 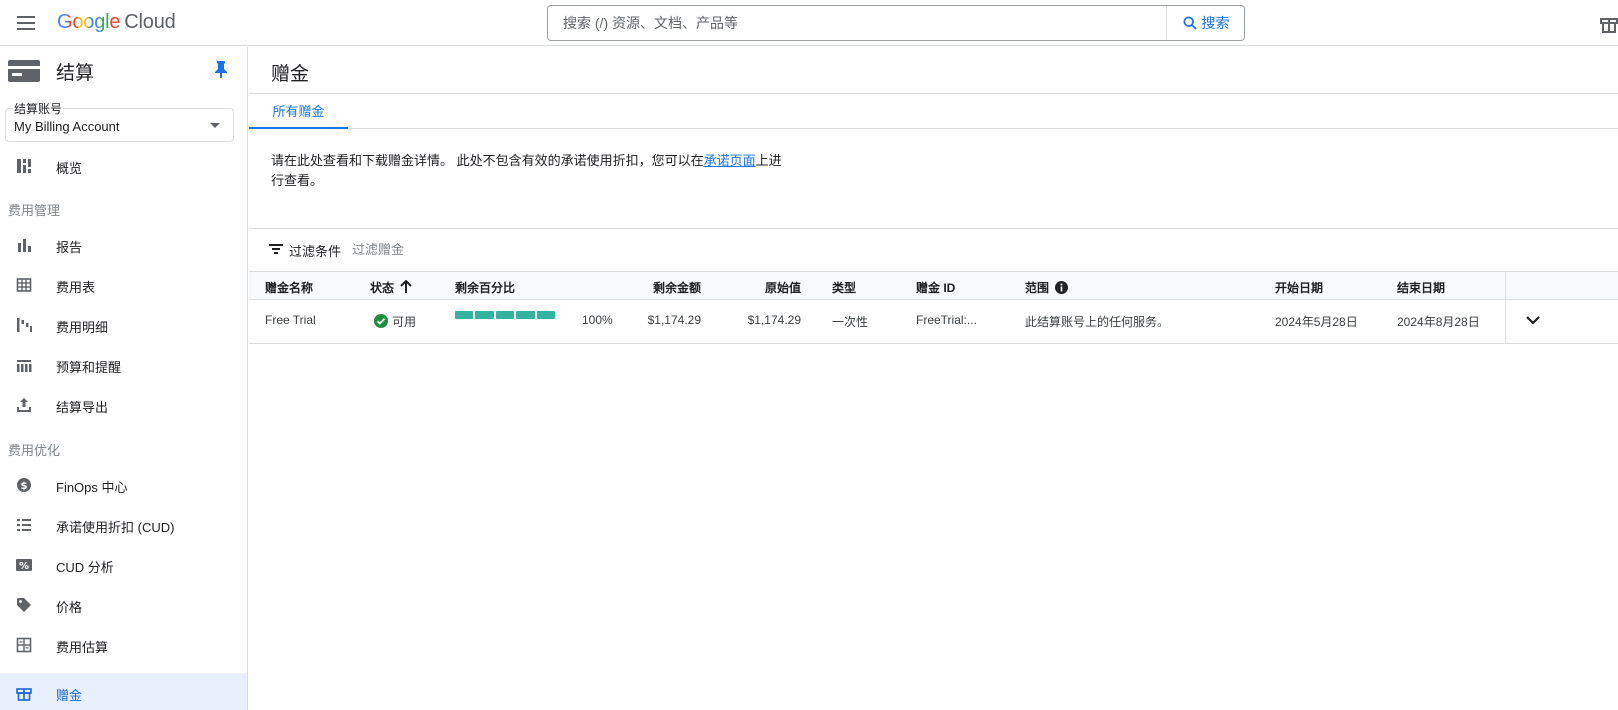 I want to click on sidebar-header: 结算, so click(x=123, y=70).